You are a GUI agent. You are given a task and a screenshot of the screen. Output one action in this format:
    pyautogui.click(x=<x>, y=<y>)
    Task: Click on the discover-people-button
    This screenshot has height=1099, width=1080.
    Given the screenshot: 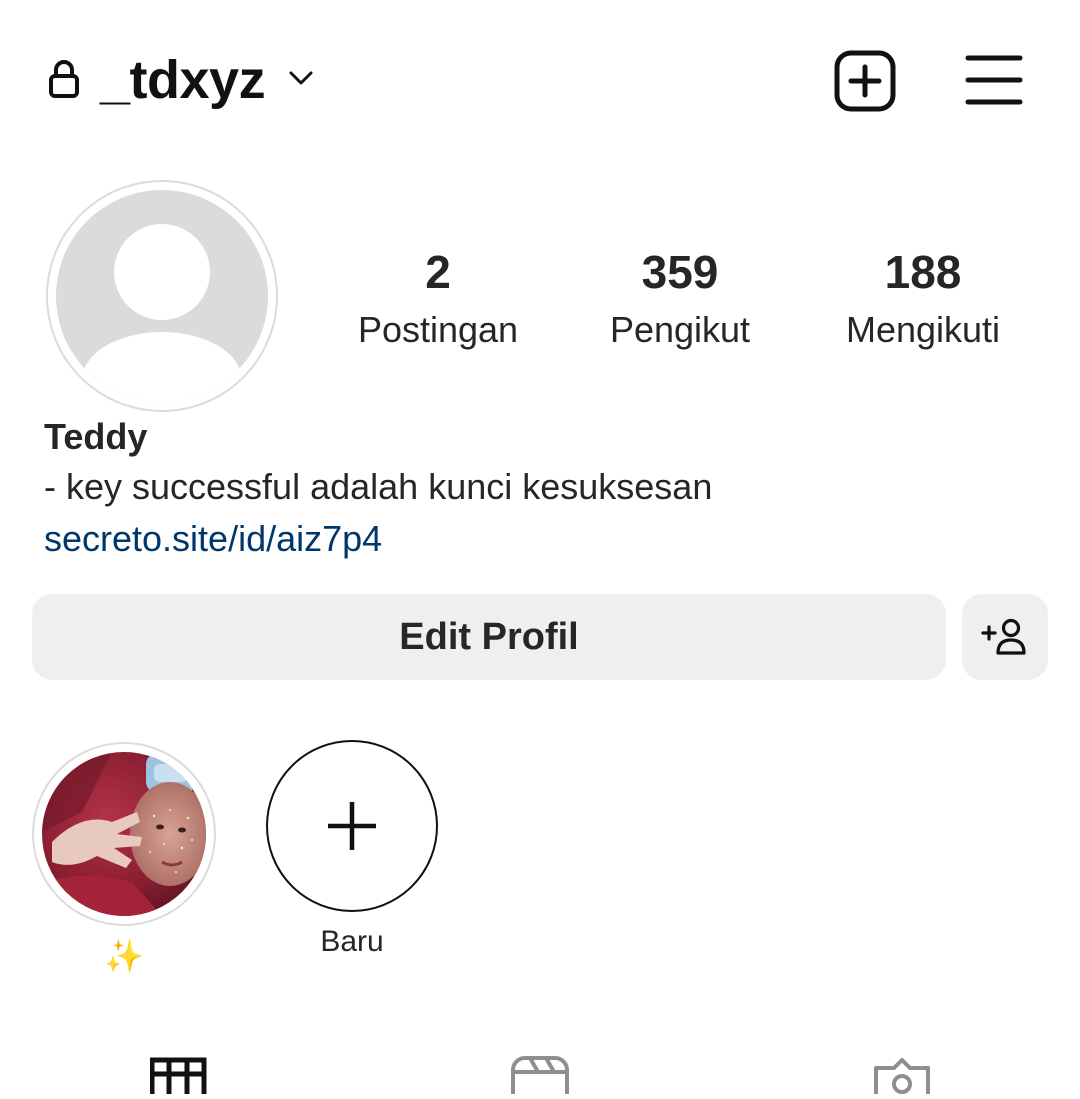 What is the action you would take?
    pyautogui.click(x=1005, y=637)
    